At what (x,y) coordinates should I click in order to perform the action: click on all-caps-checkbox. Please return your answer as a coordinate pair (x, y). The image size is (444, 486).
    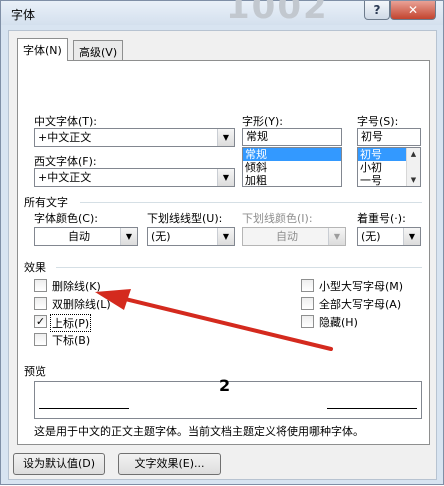
    Looking at the image, I should click on (307, 303).